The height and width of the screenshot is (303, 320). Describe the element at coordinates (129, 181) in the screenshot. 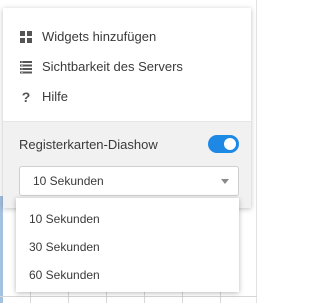

I see `slideshow-interval-select: 10 Sekunden` at that location.